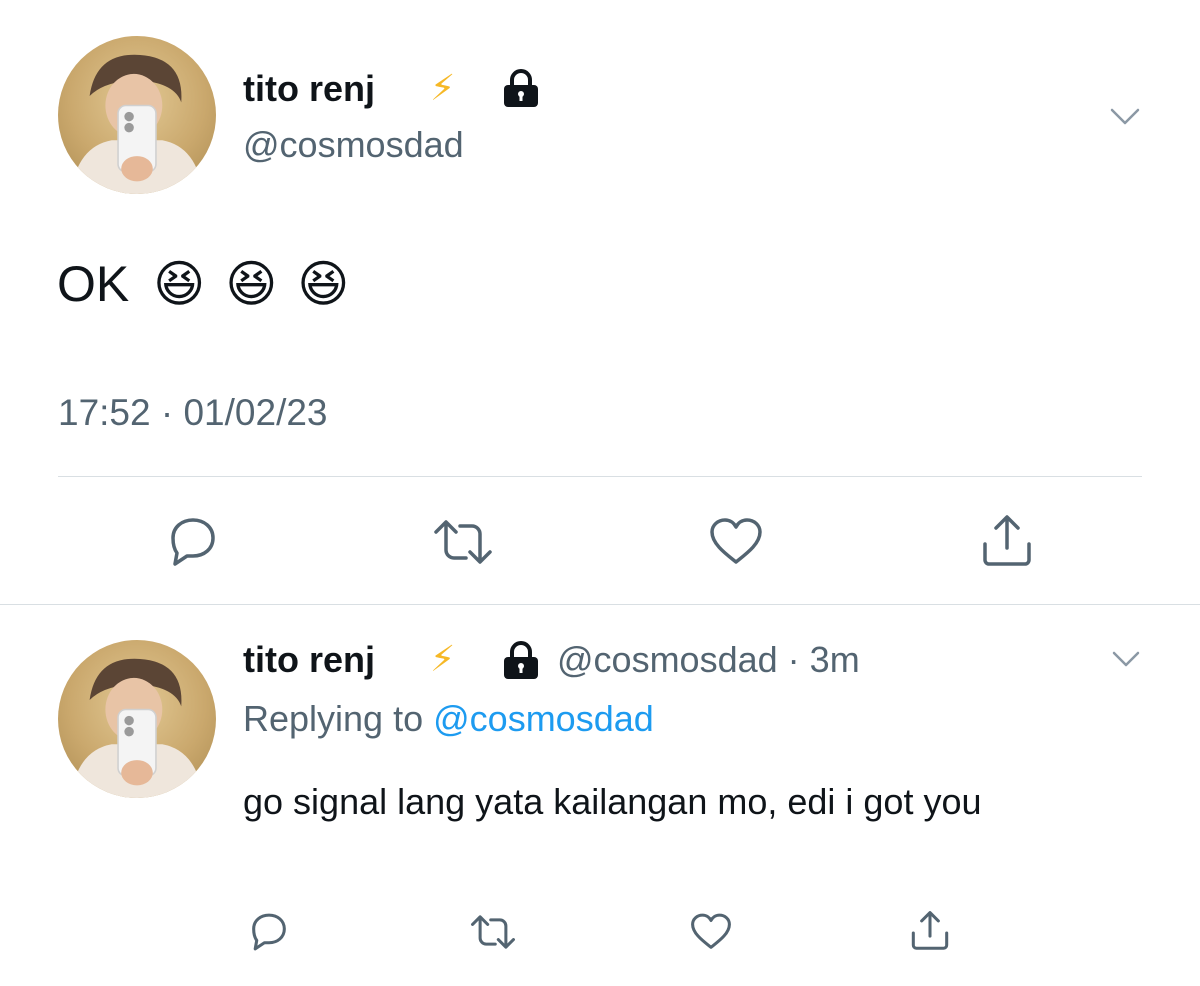 This screenshot has height=986, width=1200. What do you see at coordinates (104, 412) in the screenshot?
I see `tweet-time: 17:52` at bounding box center [104, 412].